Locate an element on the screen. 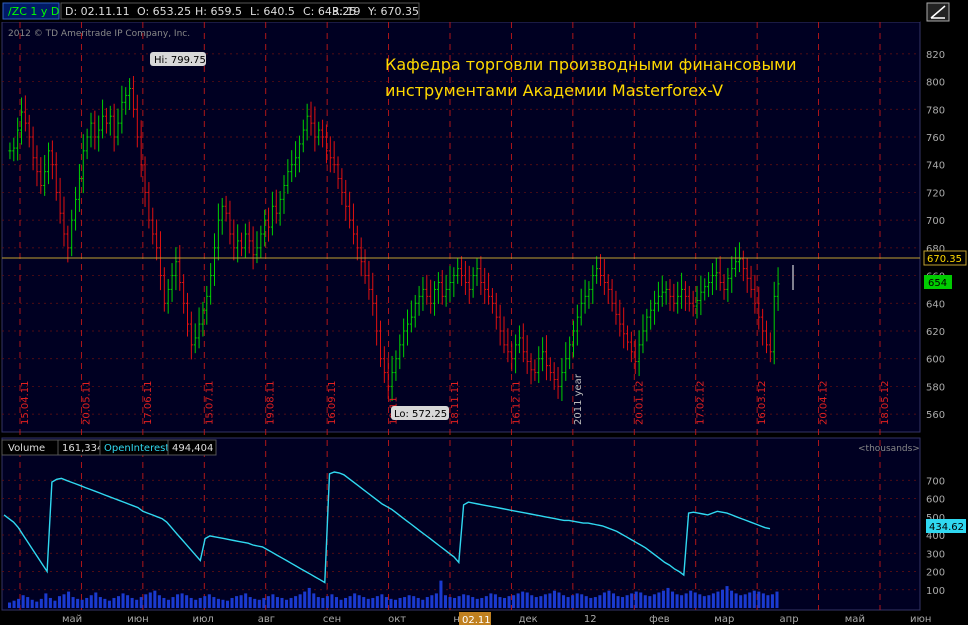 Image resolution: width=968 pixels, height=625 pixels. date-label: 17.02.12 is located at coordinates (701, 402).